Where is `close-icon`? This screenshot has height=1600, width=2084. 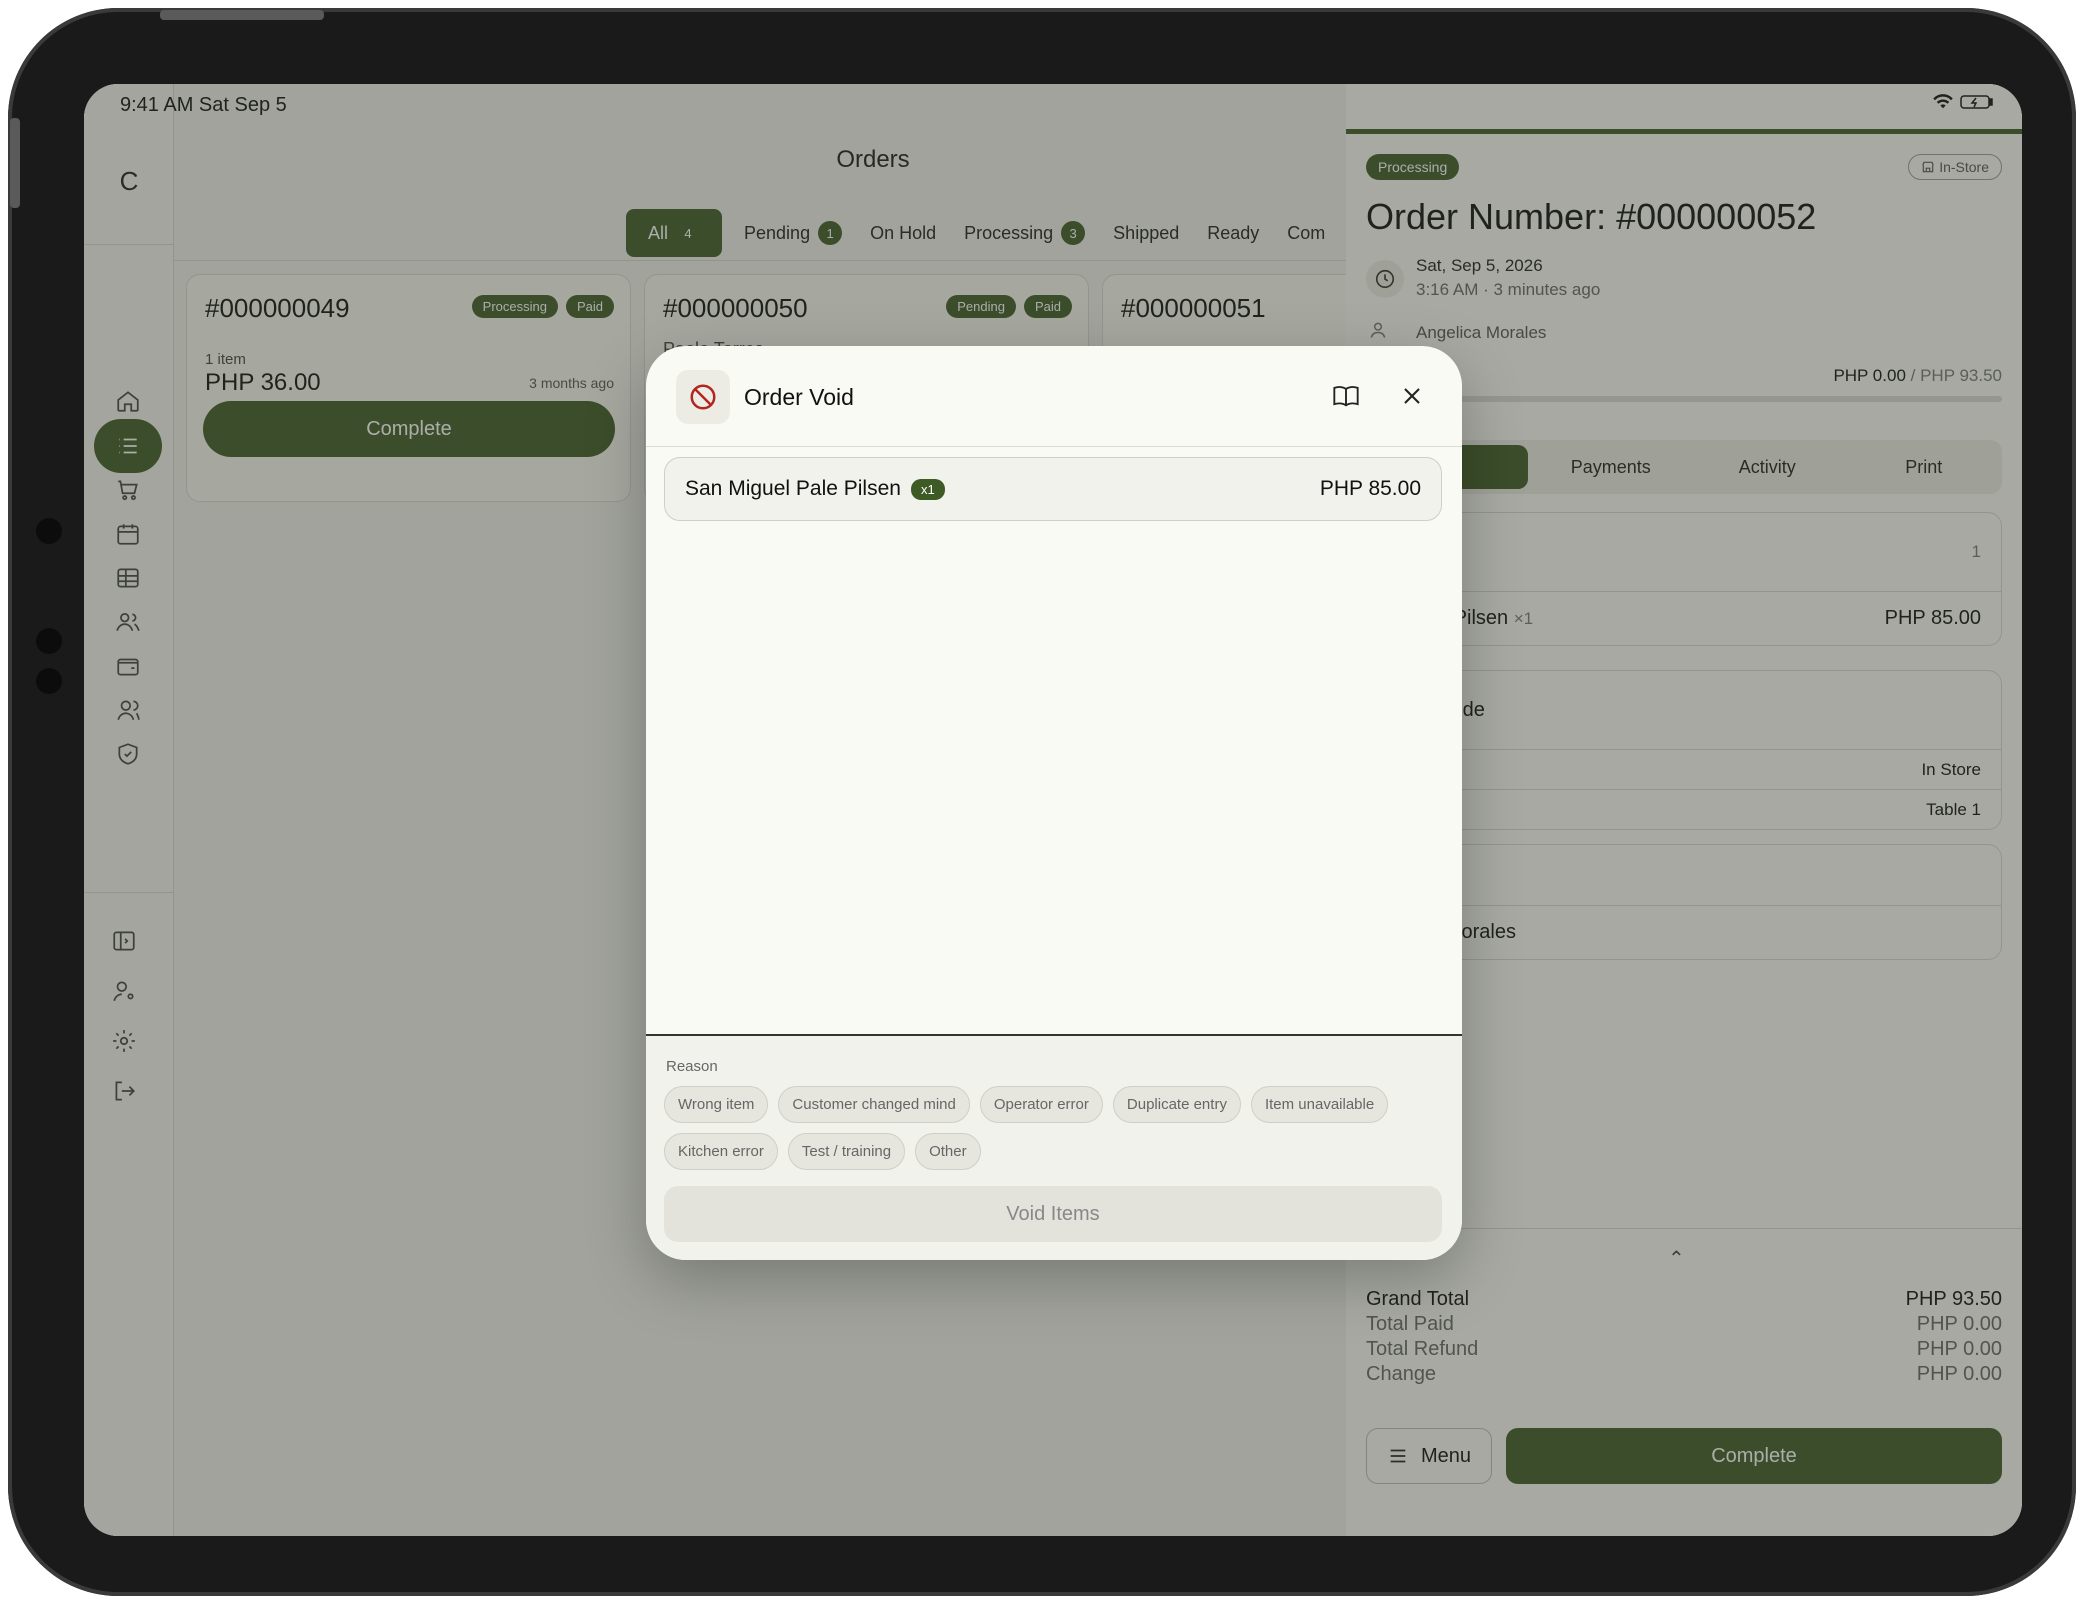 close-icon is located at coordinates (1412, 398).